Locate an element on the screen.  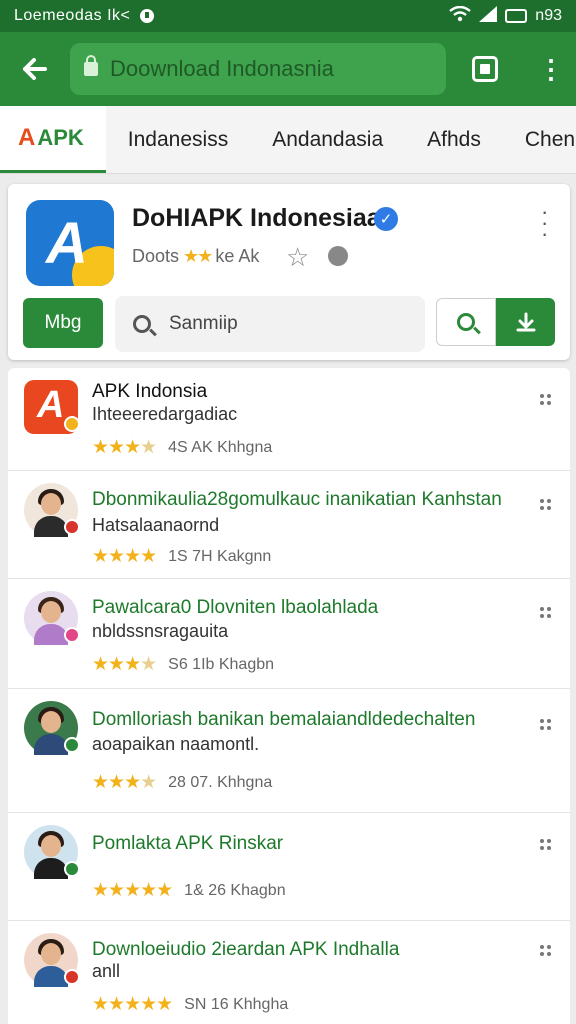
status-text: Loemeodas Ik< is located at coordinates (72, 15).